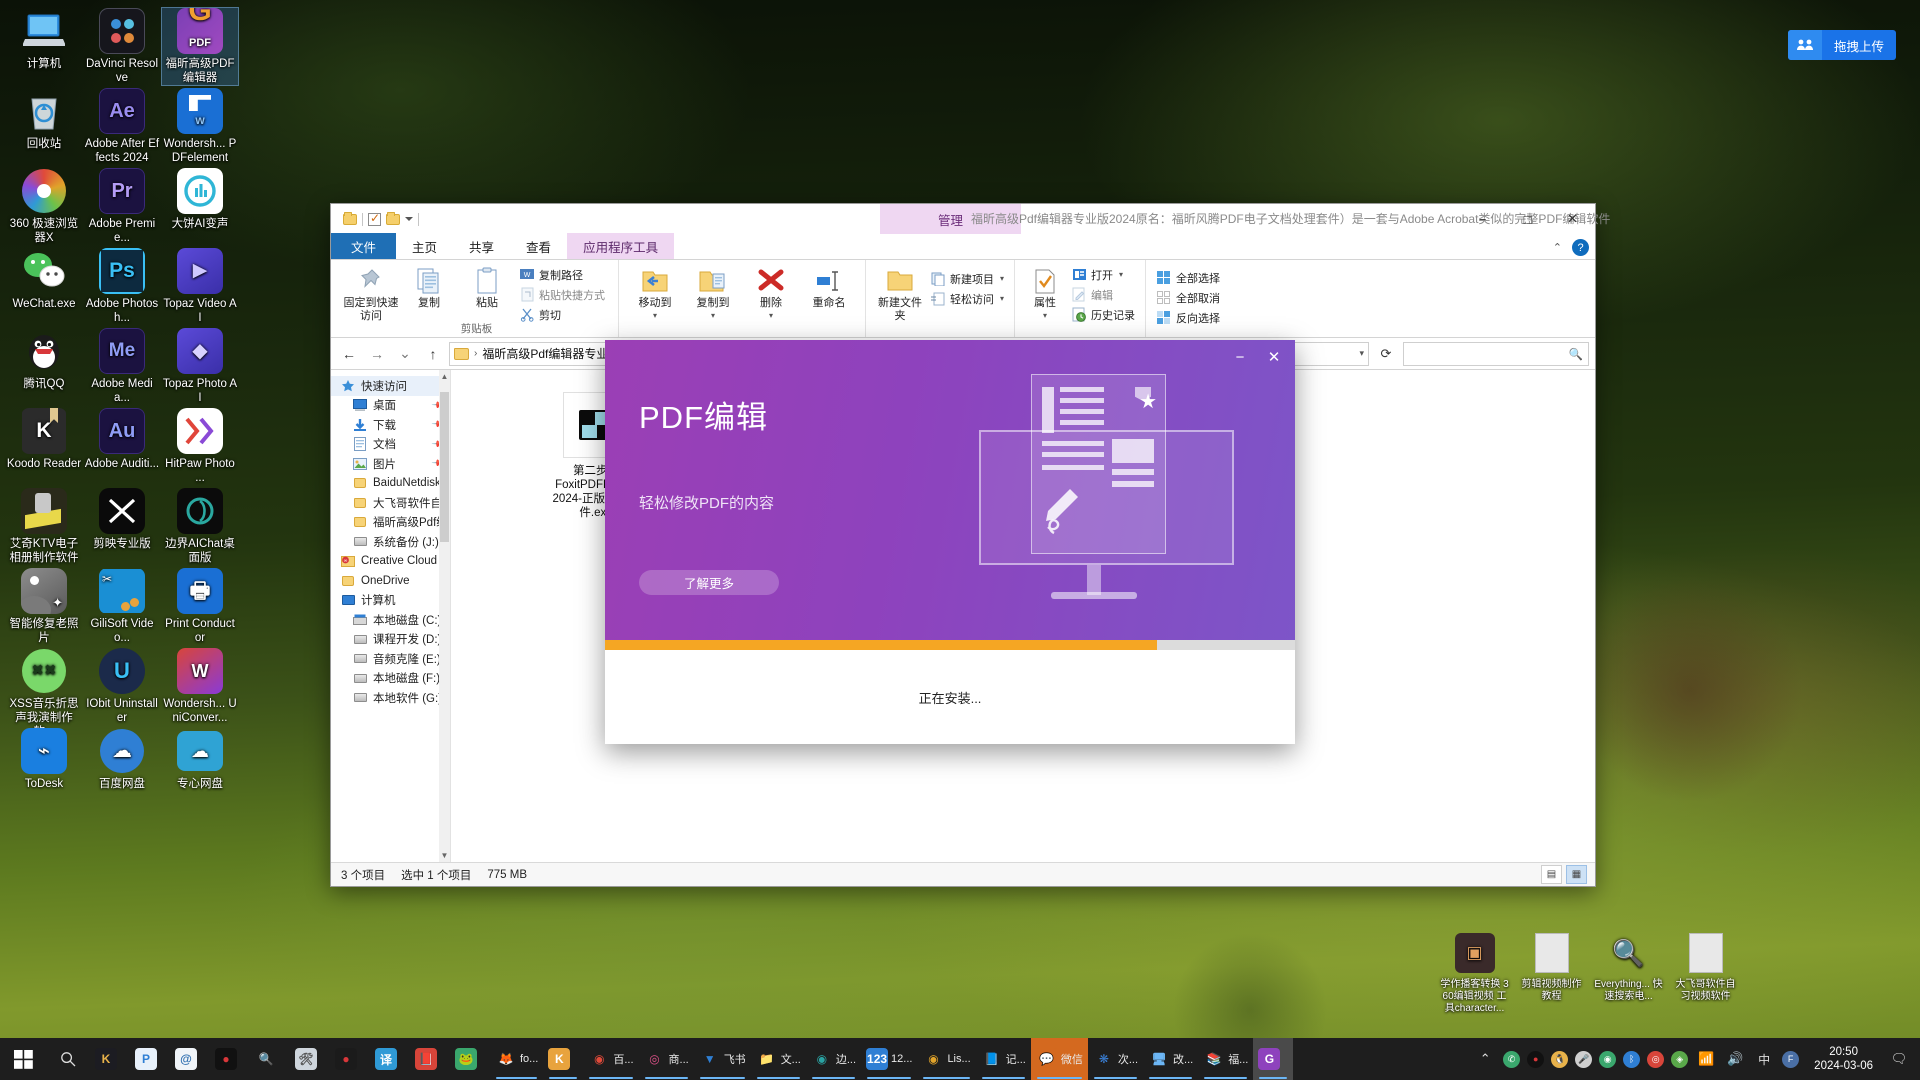 The image size is (1920, 1080). Describe the element at coordinates (200, 199) in the screenshot. I see `desktop-icon-dabing-ai: 大饼AI变声` at that location.